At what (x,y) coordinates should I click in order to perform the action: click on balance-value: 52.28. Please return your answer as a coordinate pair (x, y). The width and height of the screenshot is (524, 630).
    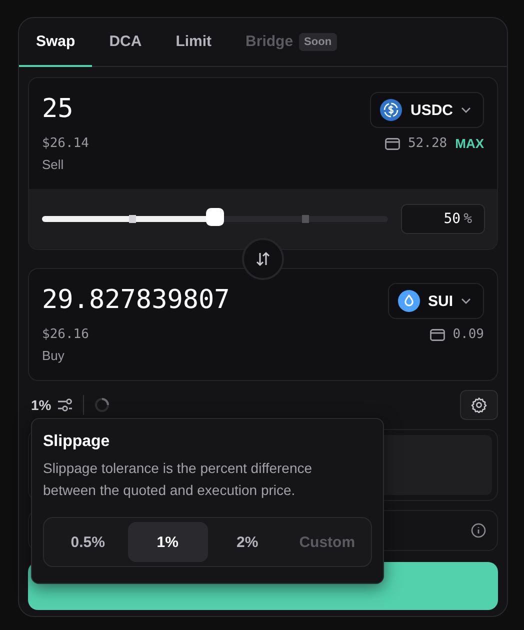
    Looking at the image, I should click on (428, 143).